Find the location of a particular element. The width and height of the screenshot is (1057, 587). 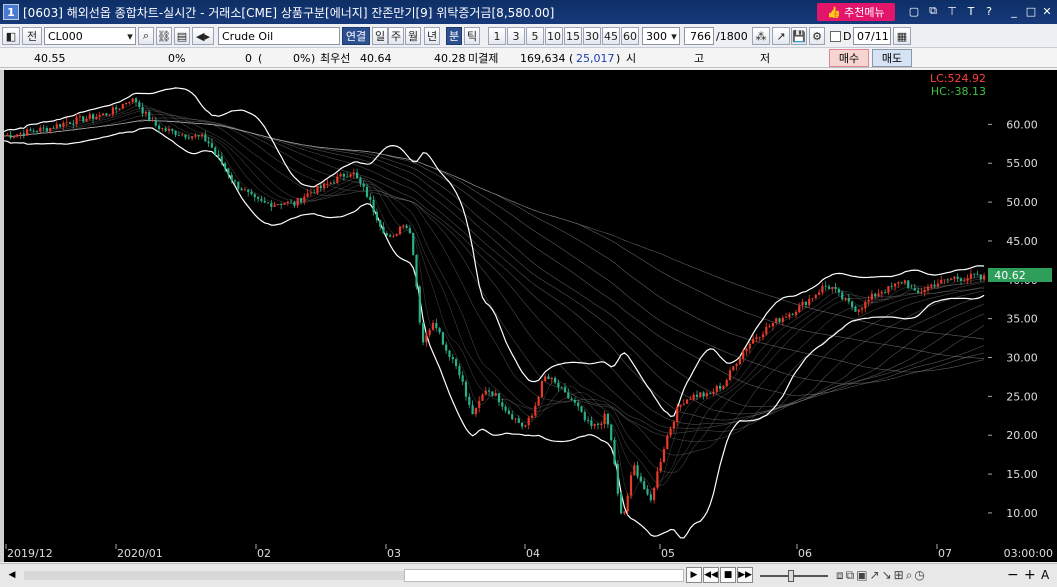

calendar-icon: ▦ is located at coordinates (902, 36).